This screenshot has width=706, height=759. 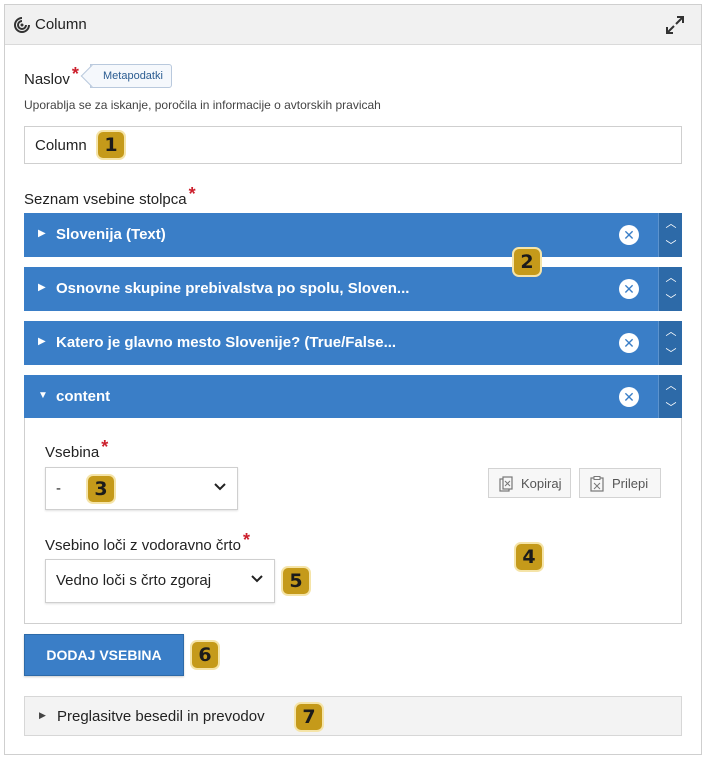 What do you see at coordinates (353, 25) in the screenshot?
I see `editor-header: Column` at bounding box center [353, 25].